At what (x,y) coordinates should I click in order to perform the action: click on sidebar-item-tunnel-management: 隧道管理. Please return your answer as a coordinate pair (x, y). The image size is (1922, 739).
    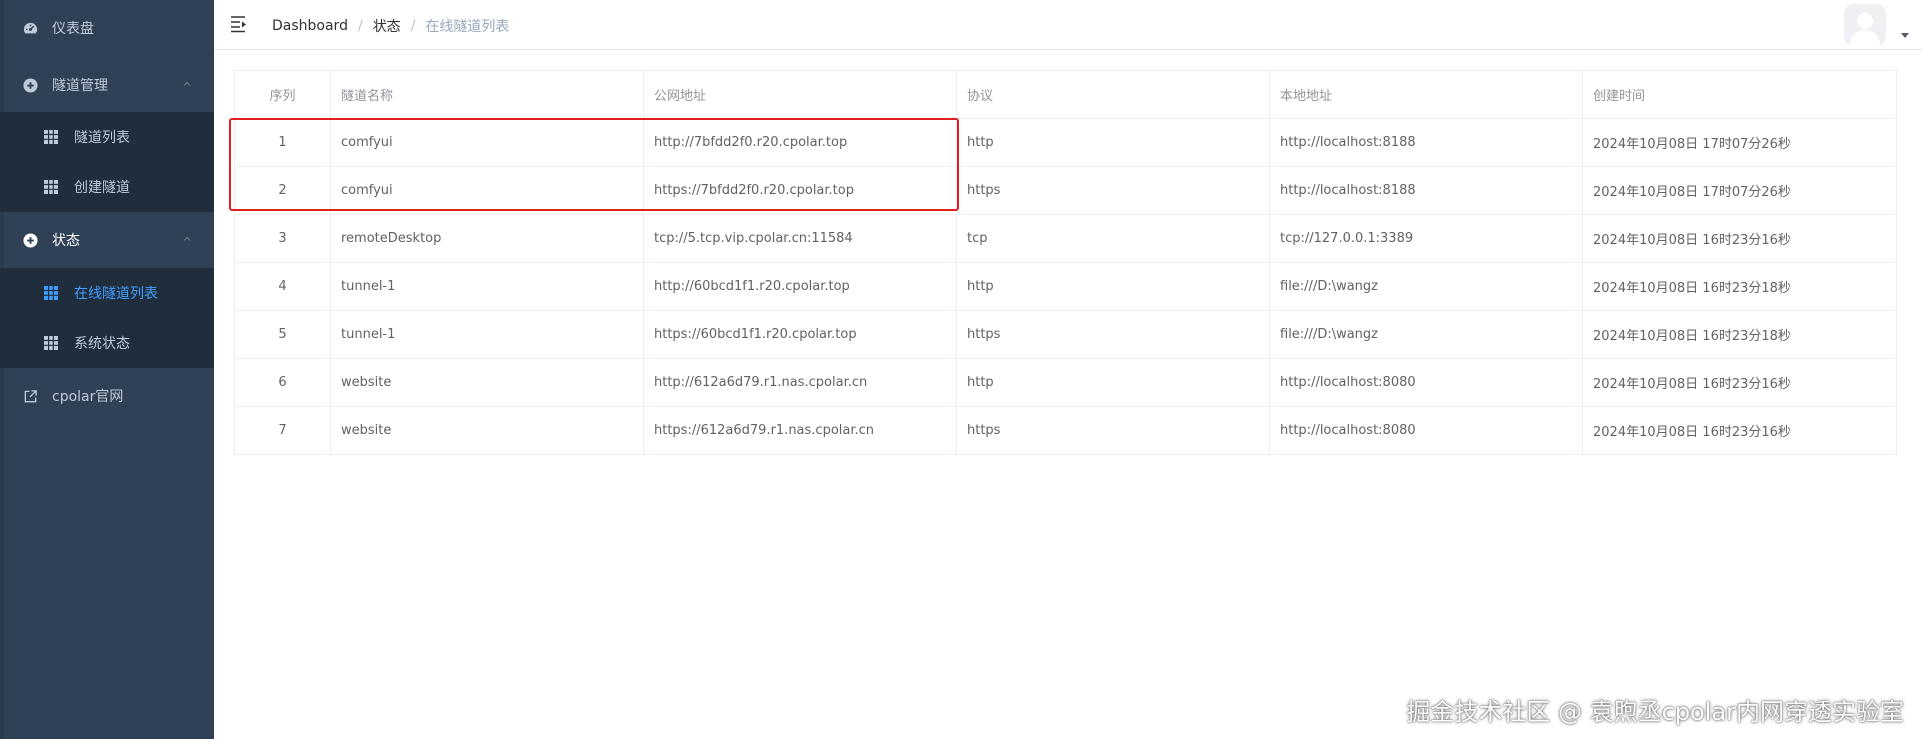
    Looking at the image, I should click on (107, 85).